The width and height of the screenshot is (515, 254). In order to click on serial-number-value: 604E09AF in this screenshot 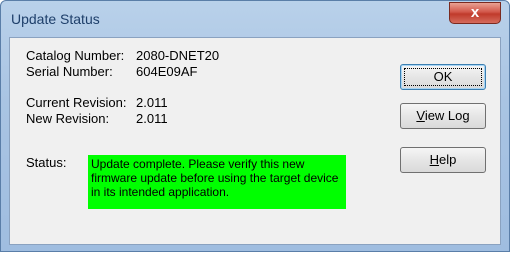, I will do `click(167, 71)`.